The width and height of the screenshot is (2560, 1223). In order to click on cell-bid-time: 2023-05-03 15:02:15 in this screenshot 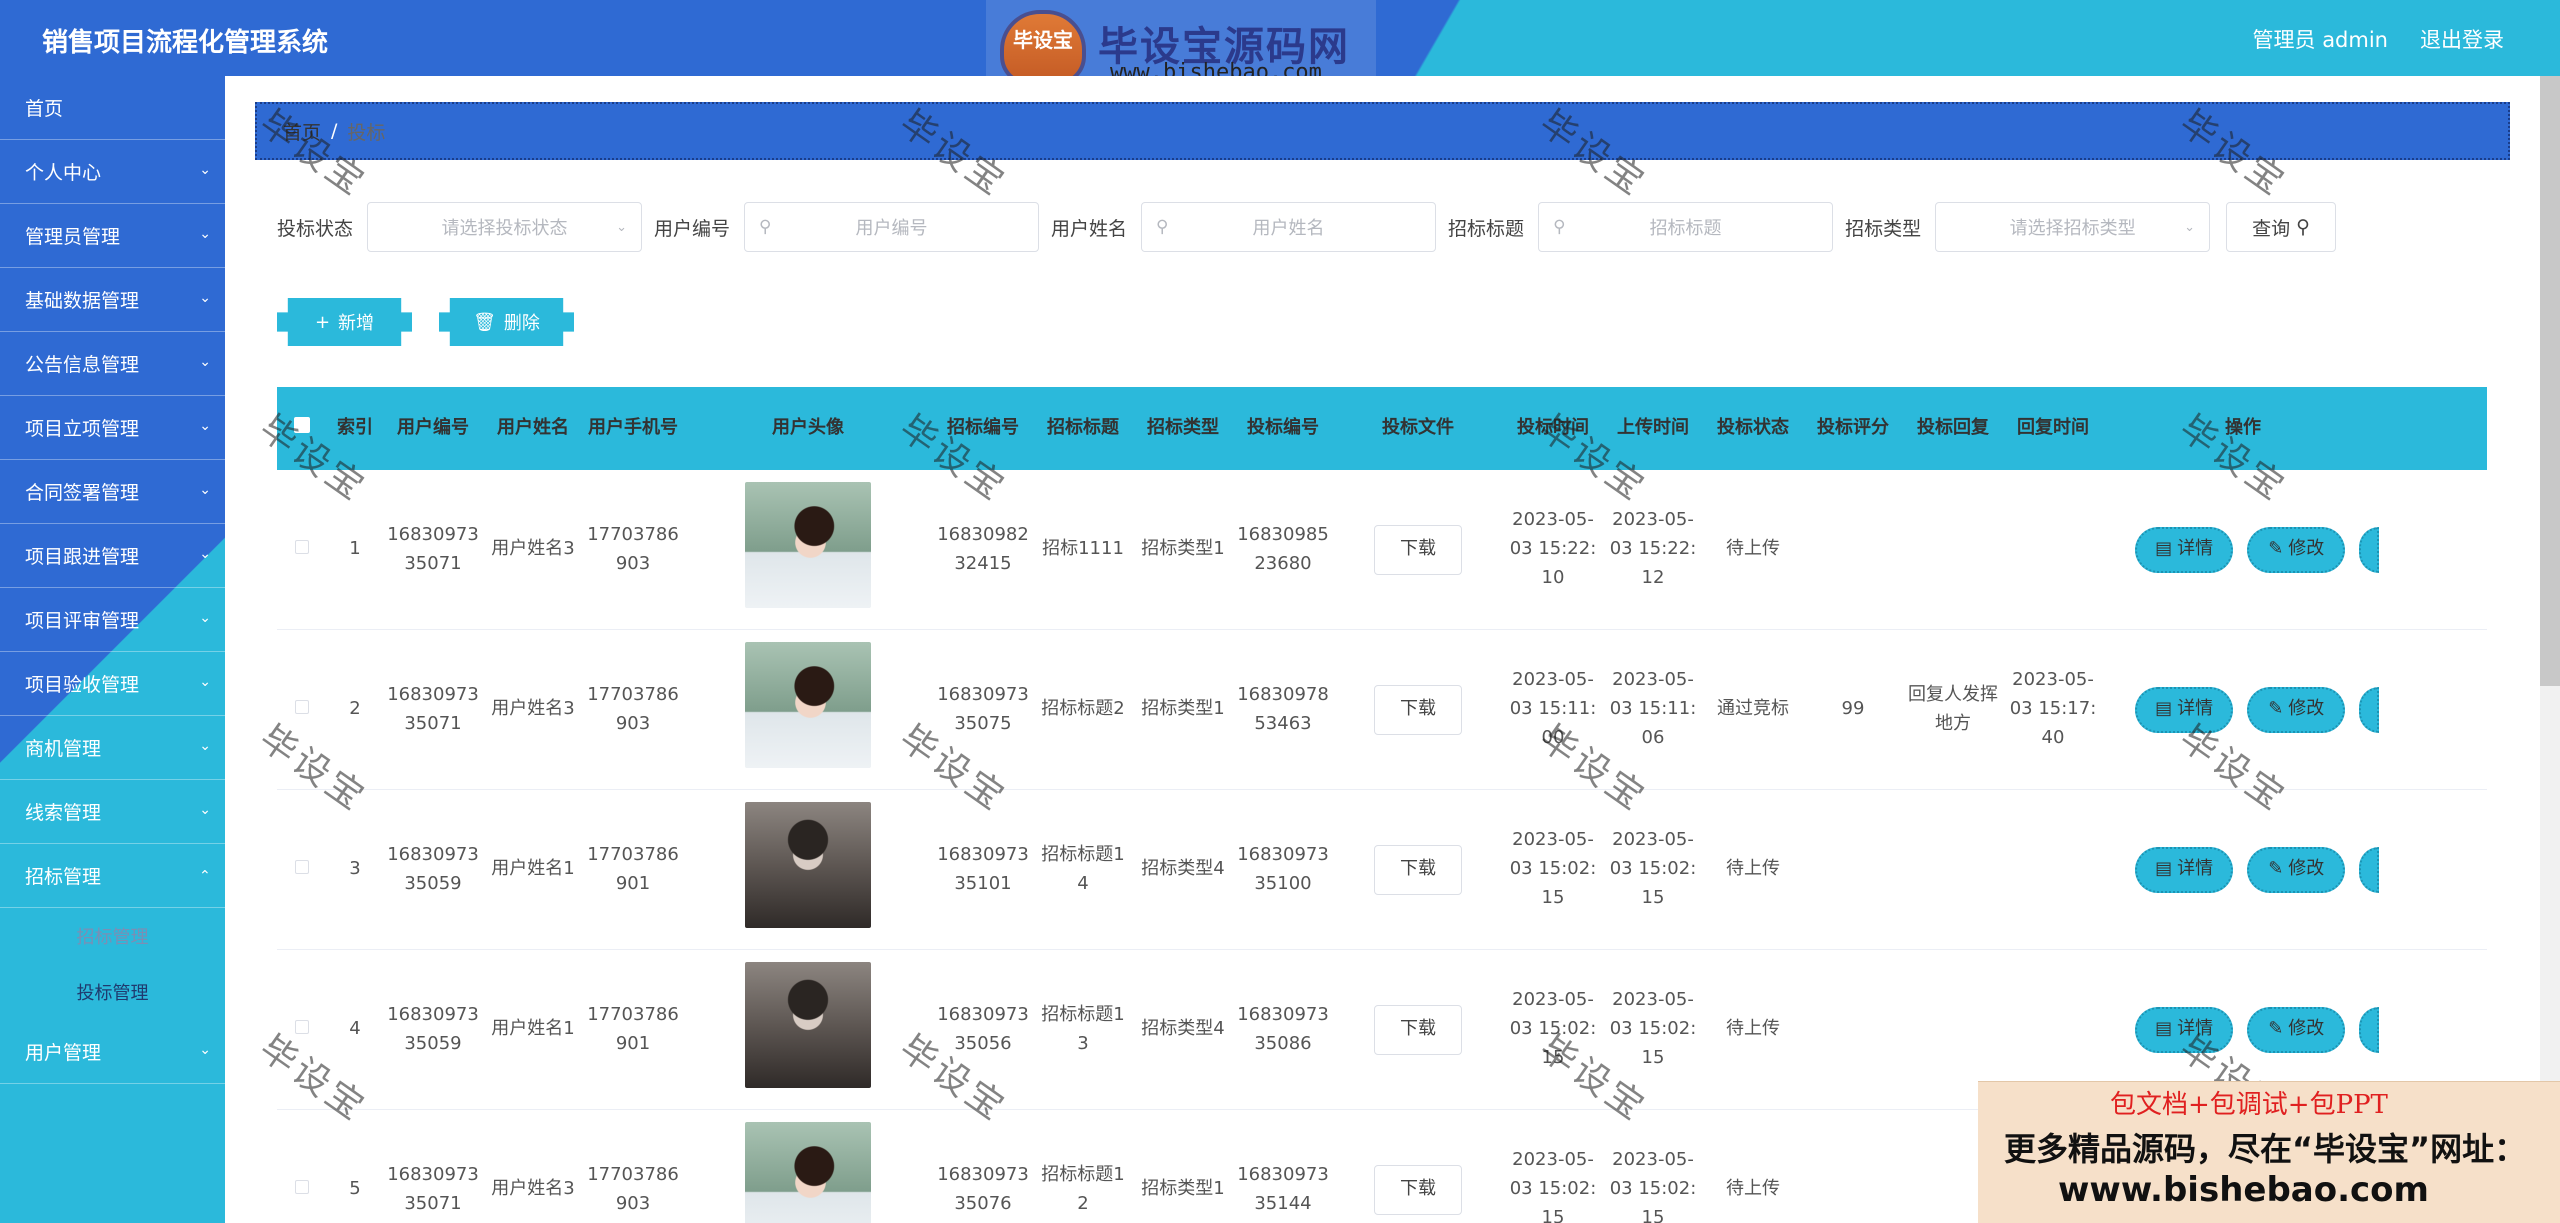, I will do `click(1553, 1028)`.